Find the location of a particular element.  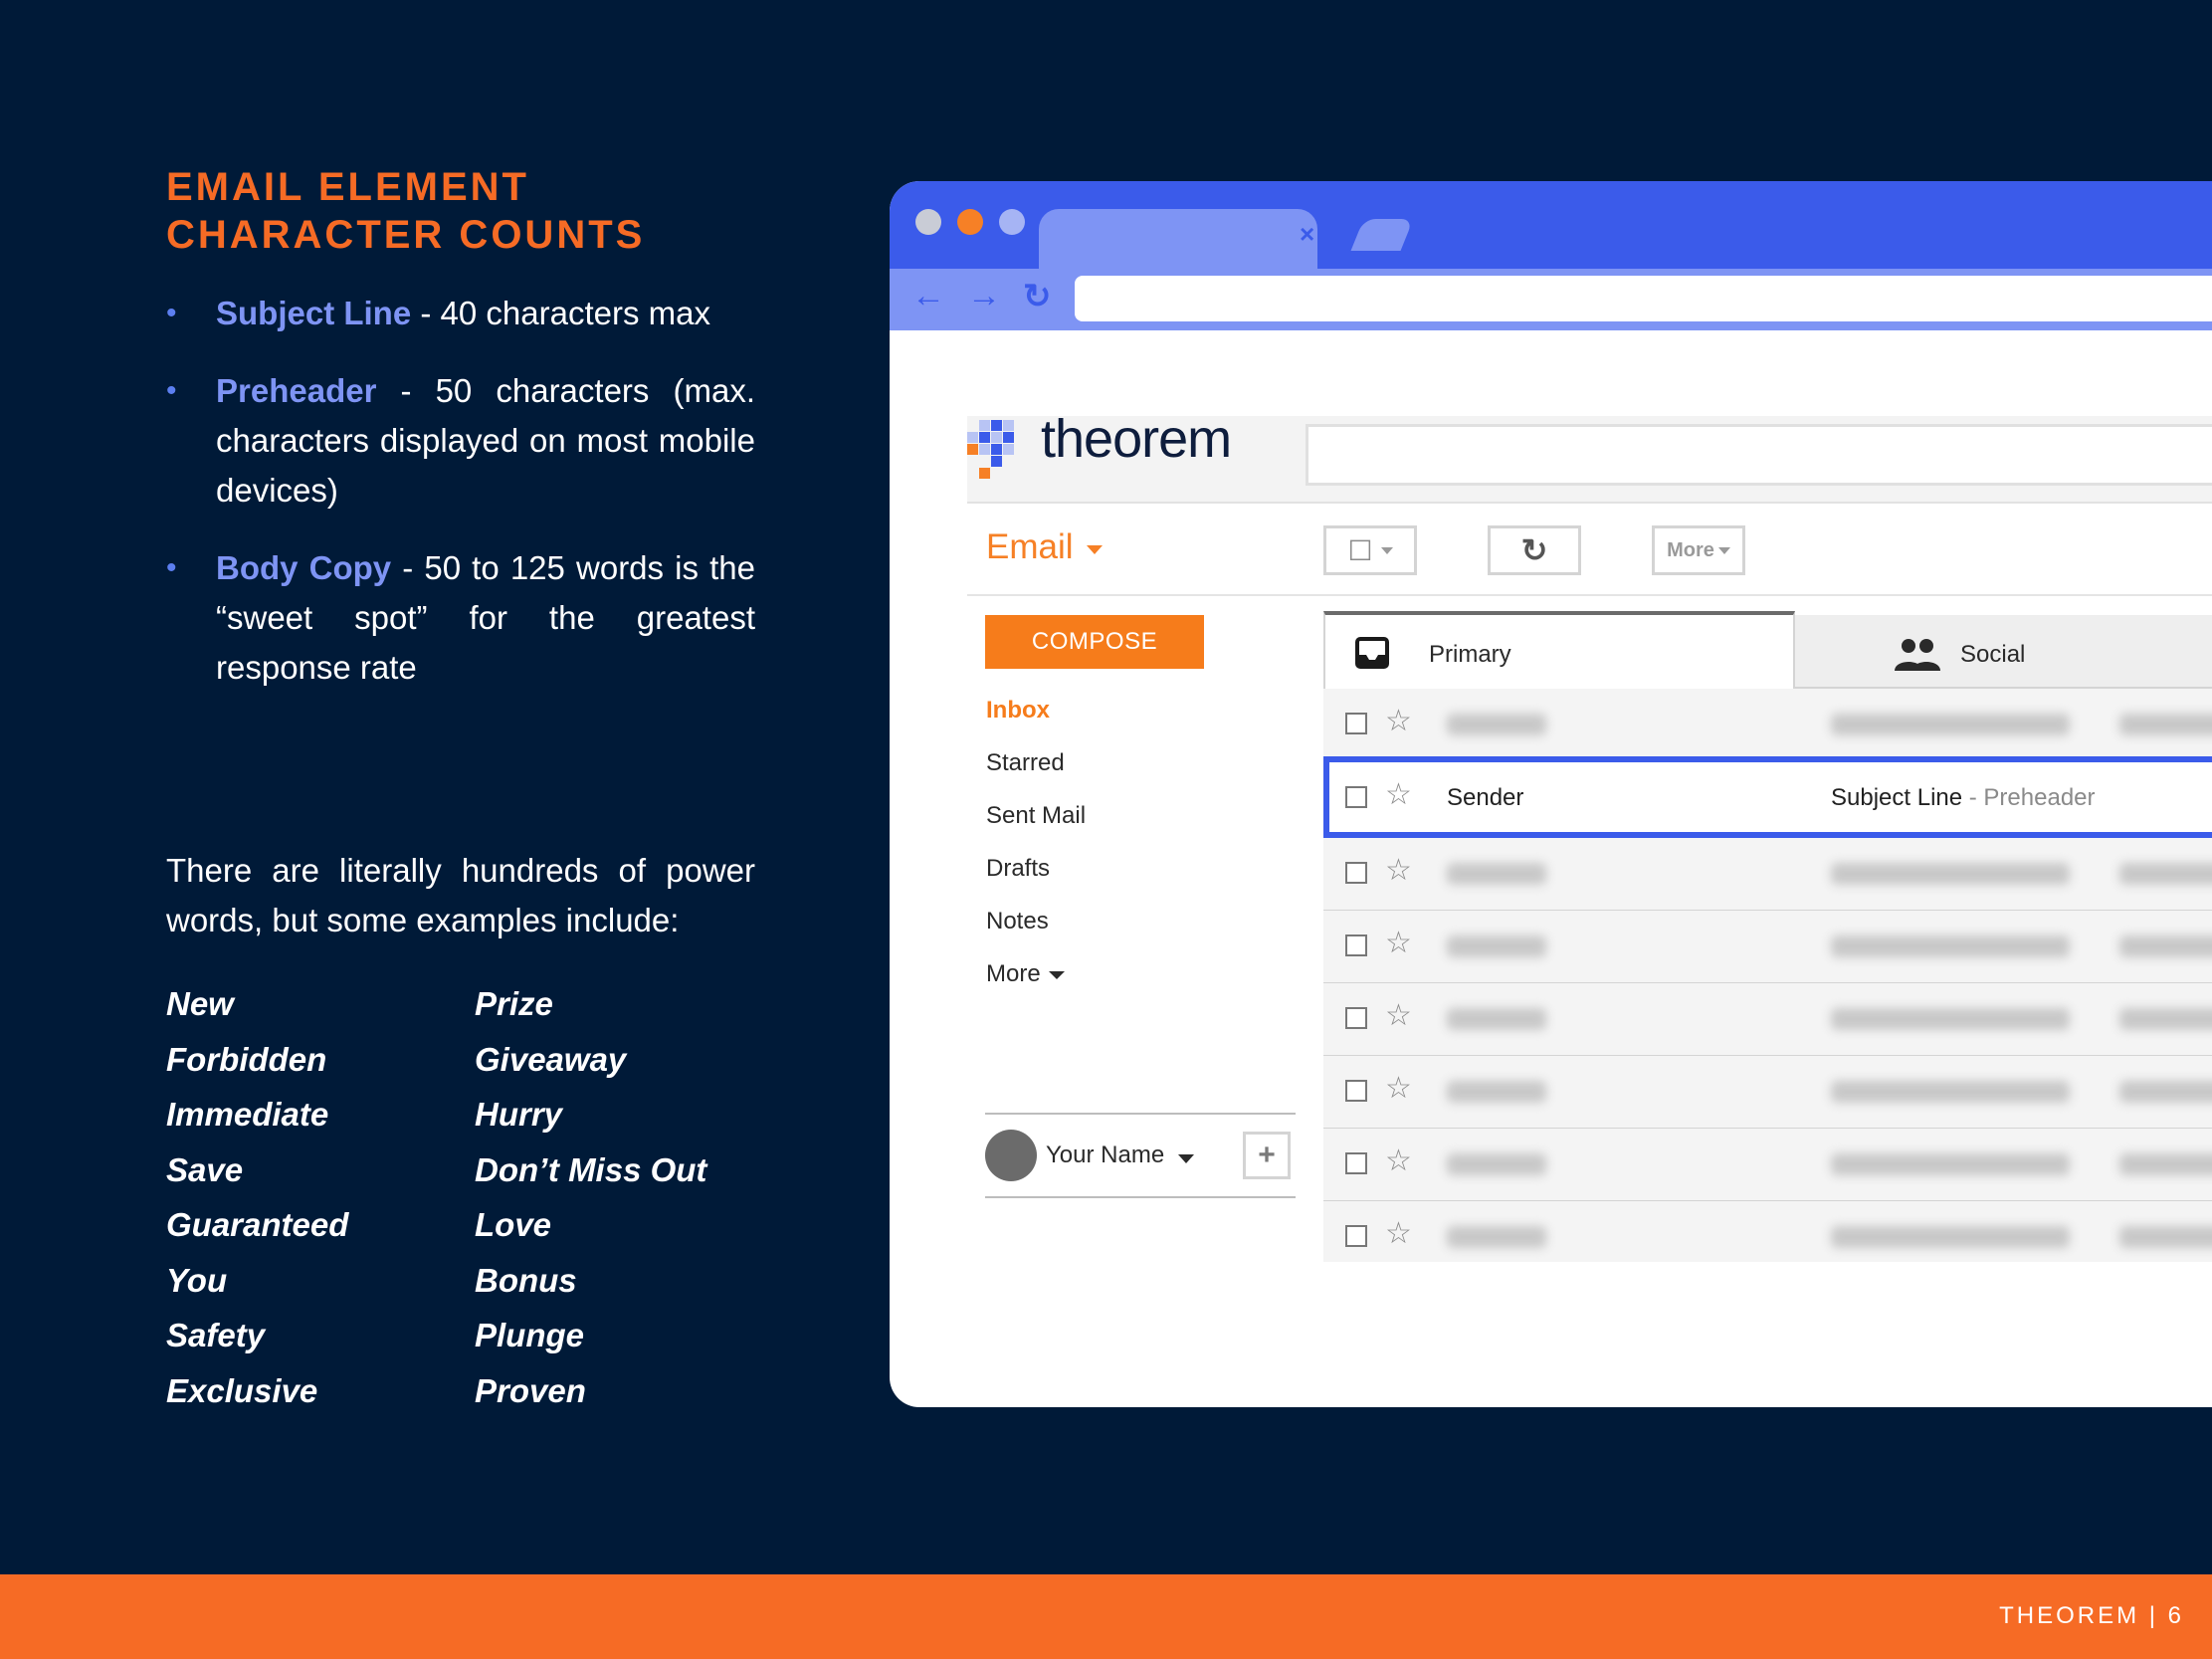

reload-icon: ↻ is located at coordinates (1038, 296).